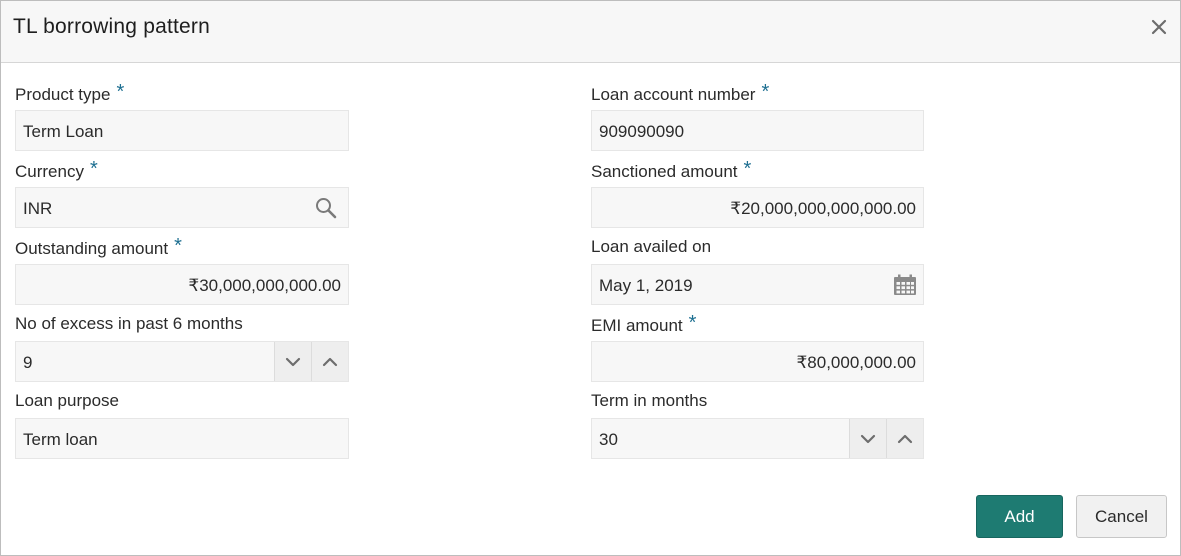 This screenshot has width=1181, height=556. What do you see at coordinates (649, 400) in the screenshot?
I see `term-in-months-label: Term in months` at bounding box center [649, 400].